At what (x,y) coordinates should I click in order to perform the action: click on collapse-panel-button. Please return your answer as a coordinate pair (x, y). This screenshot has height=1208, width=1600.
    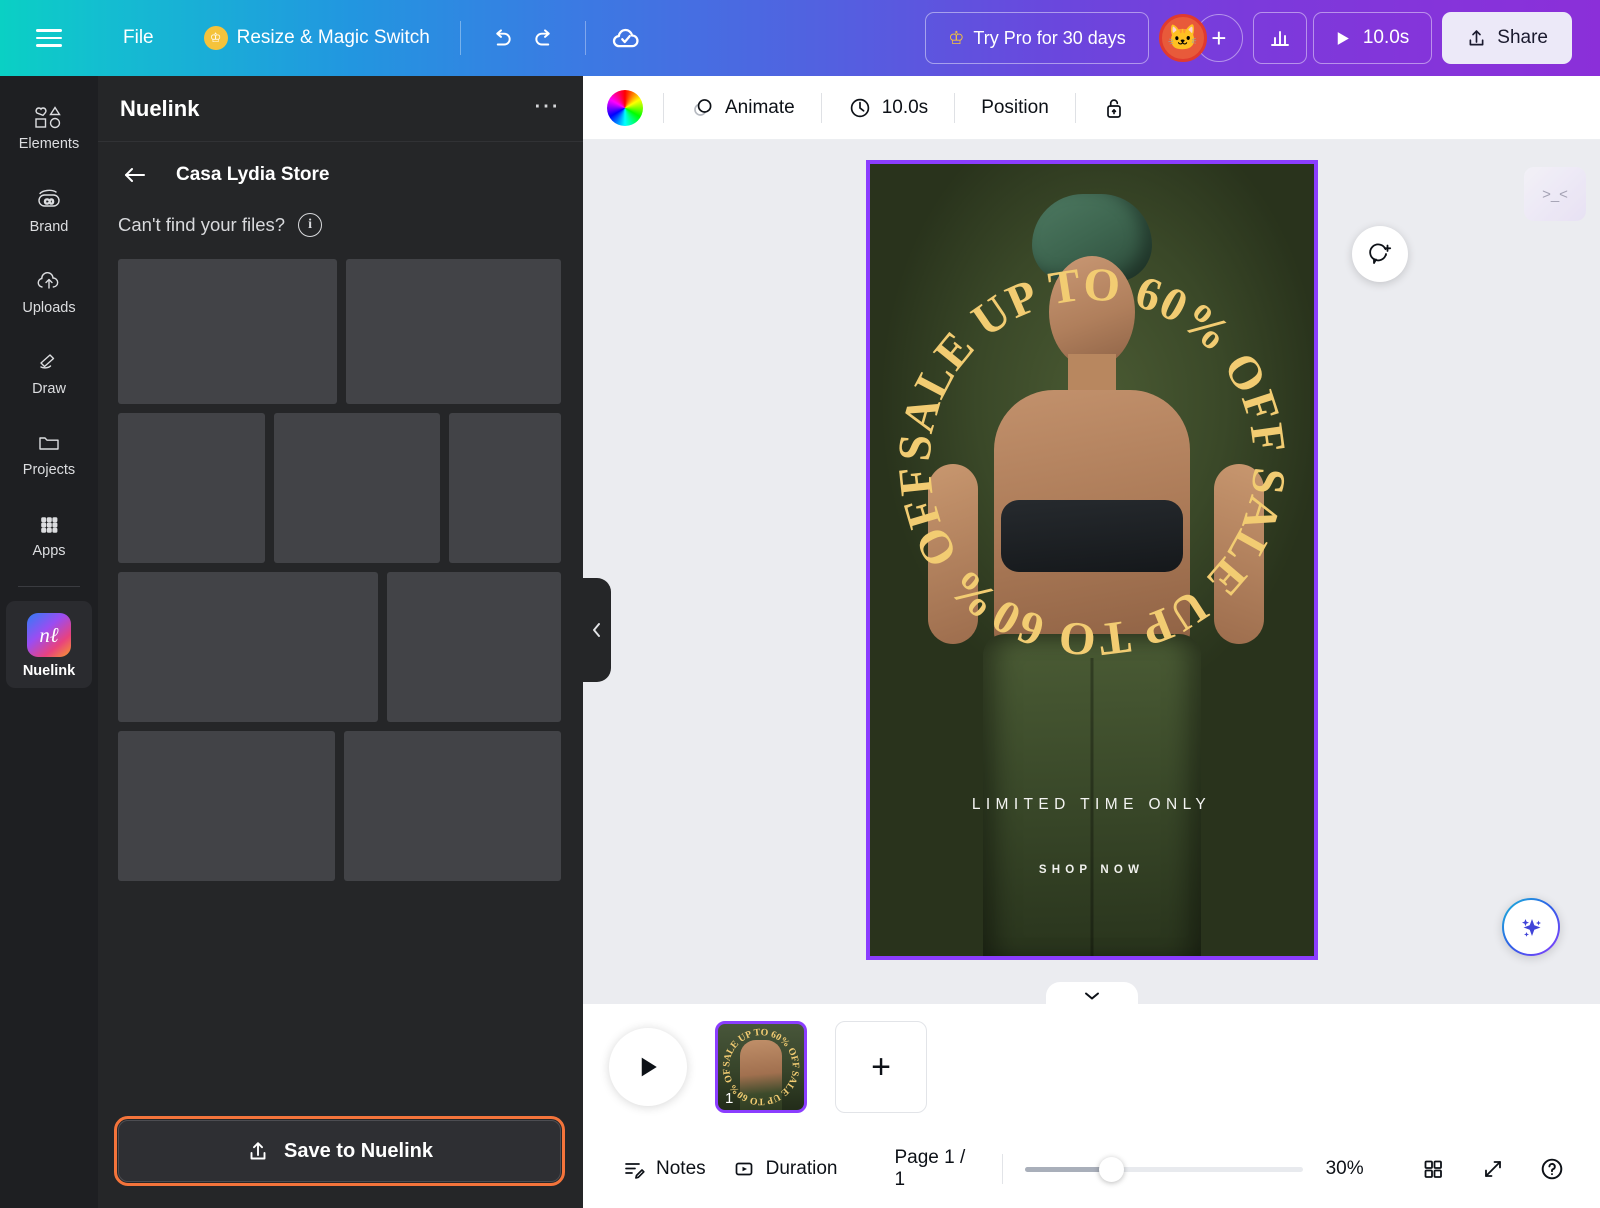
    Looking at the image, I should click on (597, 630).